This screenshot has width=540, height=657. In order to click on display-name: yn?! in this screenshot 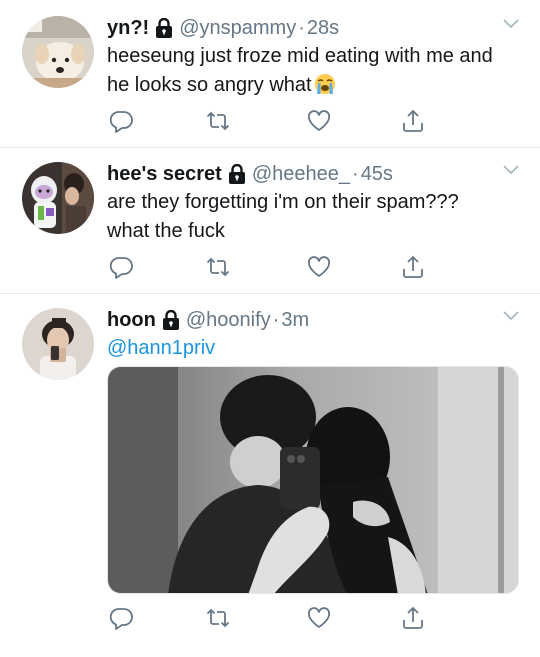, I will do `click(128, 28)`.